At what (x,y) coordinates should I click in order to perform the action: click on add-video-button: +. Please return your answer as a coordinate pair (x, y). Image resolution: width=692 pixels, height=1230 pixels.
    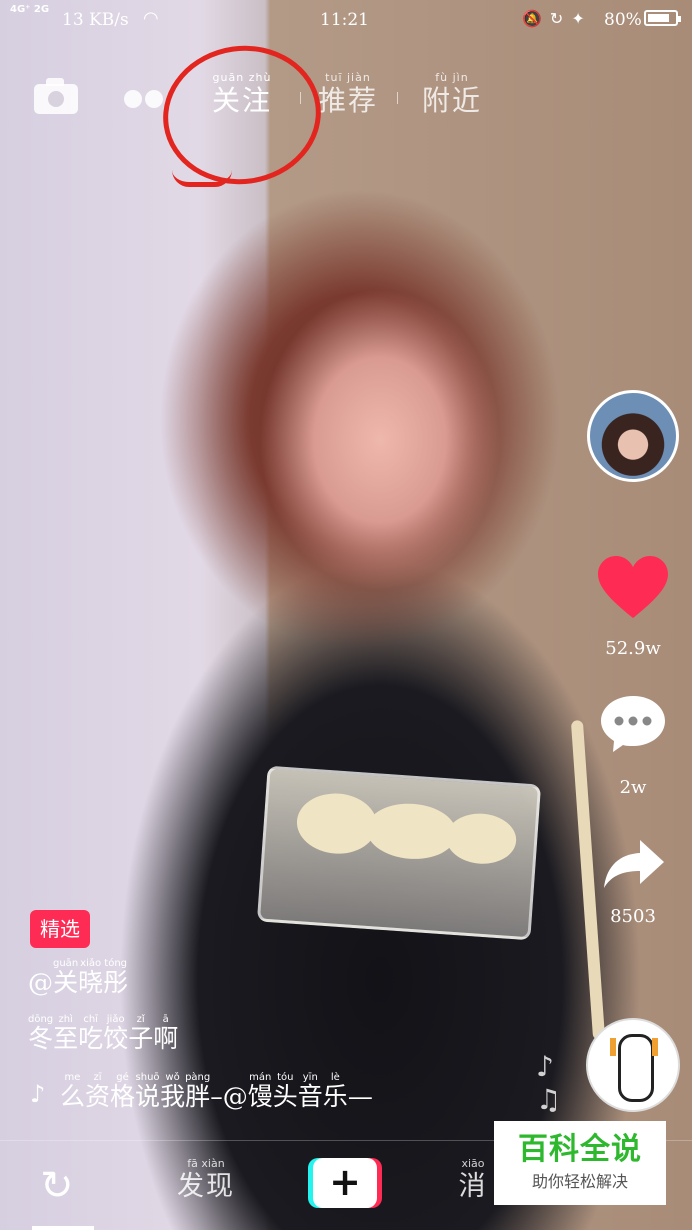
    Looking at the image, I should click on (345, 1183).